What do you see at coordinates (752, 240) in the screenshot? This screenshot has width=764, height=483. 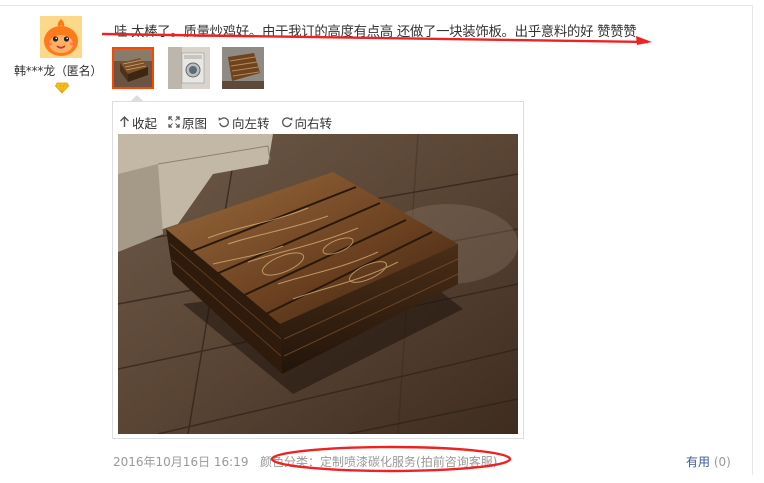 I see `right-divider` at bounding box center [752, 240].